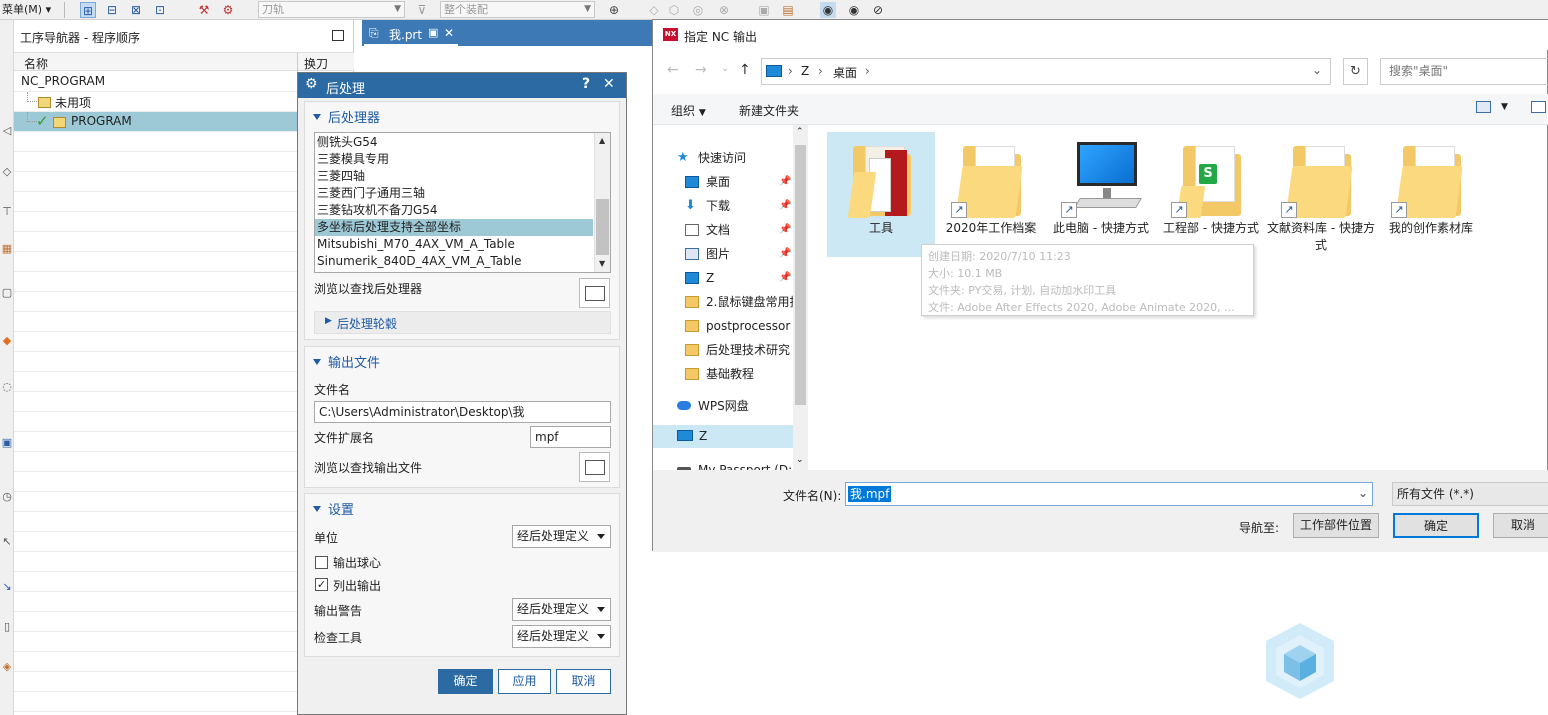  I want to click on close-icon: ✕, so click(609, 84).